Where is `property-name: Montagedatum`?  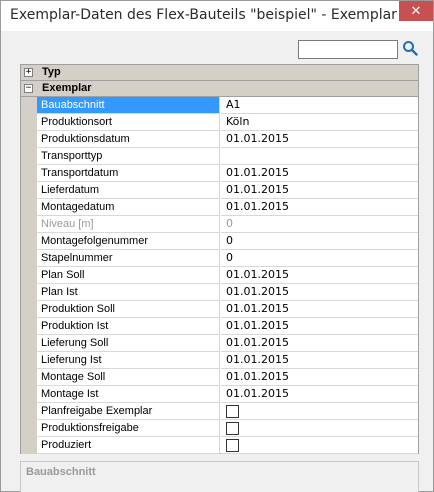
property-name: Montagedatum is located at coordinates (128, 207).